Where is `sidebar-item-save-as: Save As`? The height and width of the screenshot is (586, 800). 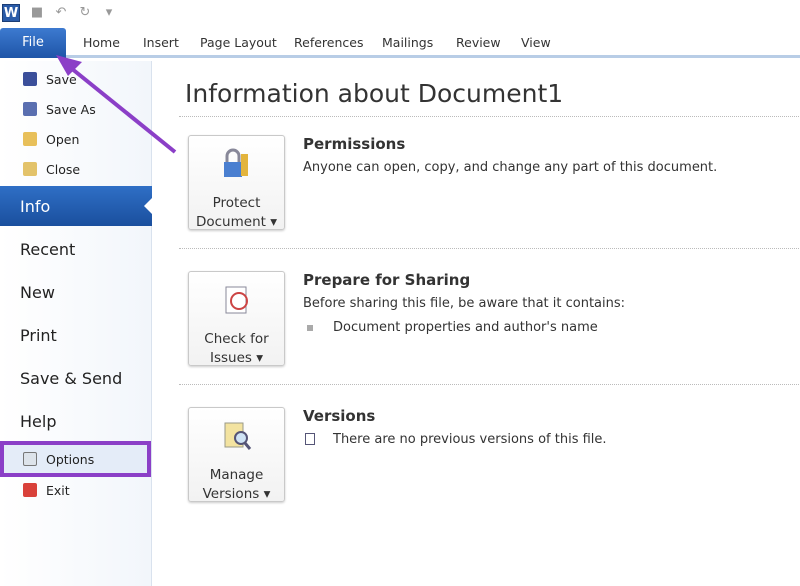 sidebar-item-save-as: Save As is located at coordinates (76, 109).